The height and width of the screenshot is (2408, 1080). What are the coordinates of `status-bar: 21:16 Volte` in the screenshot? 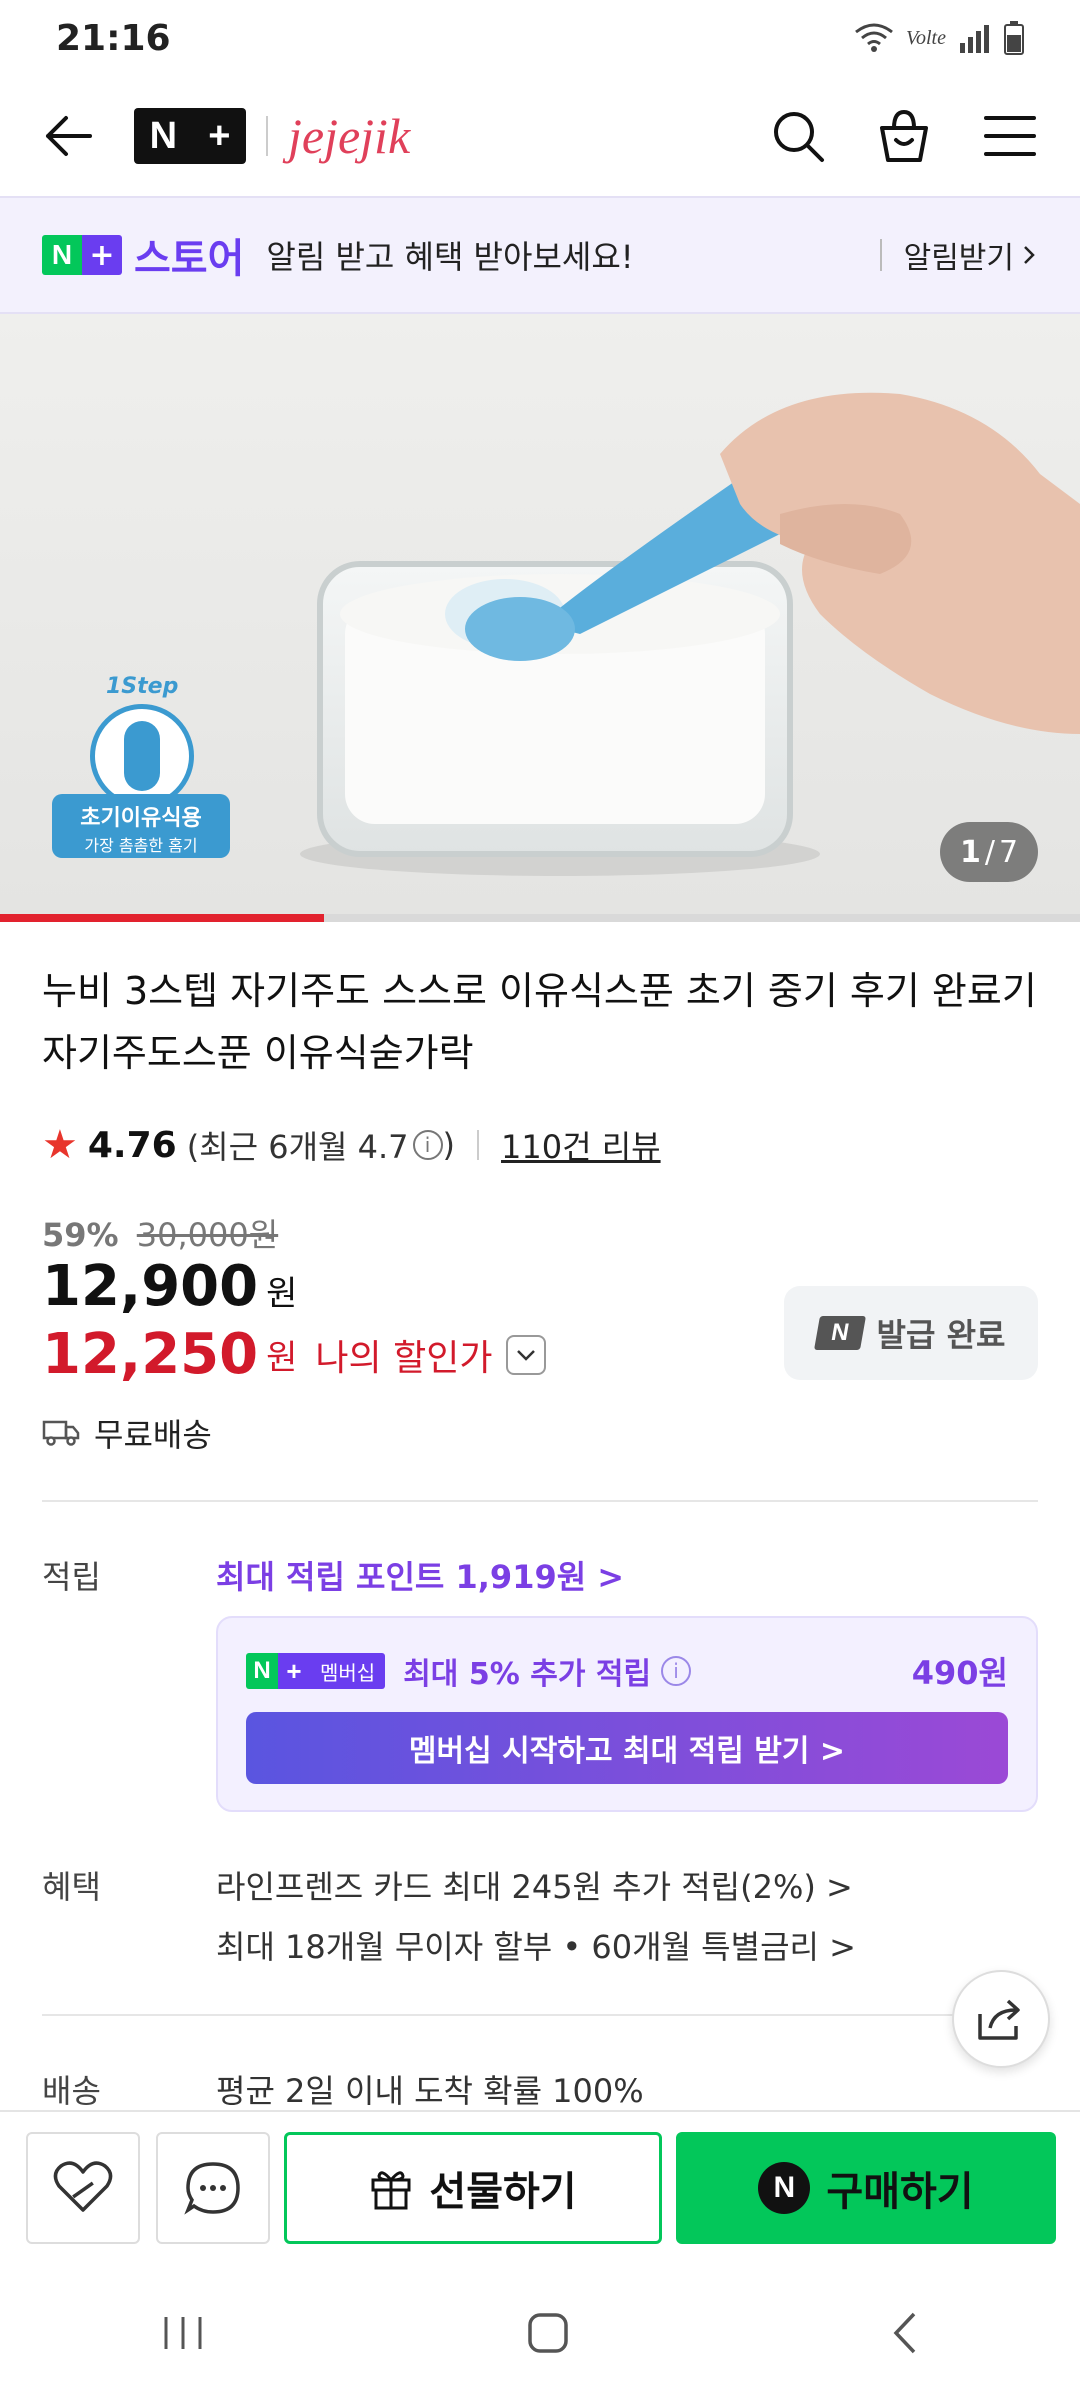 It's located at (540, 38).